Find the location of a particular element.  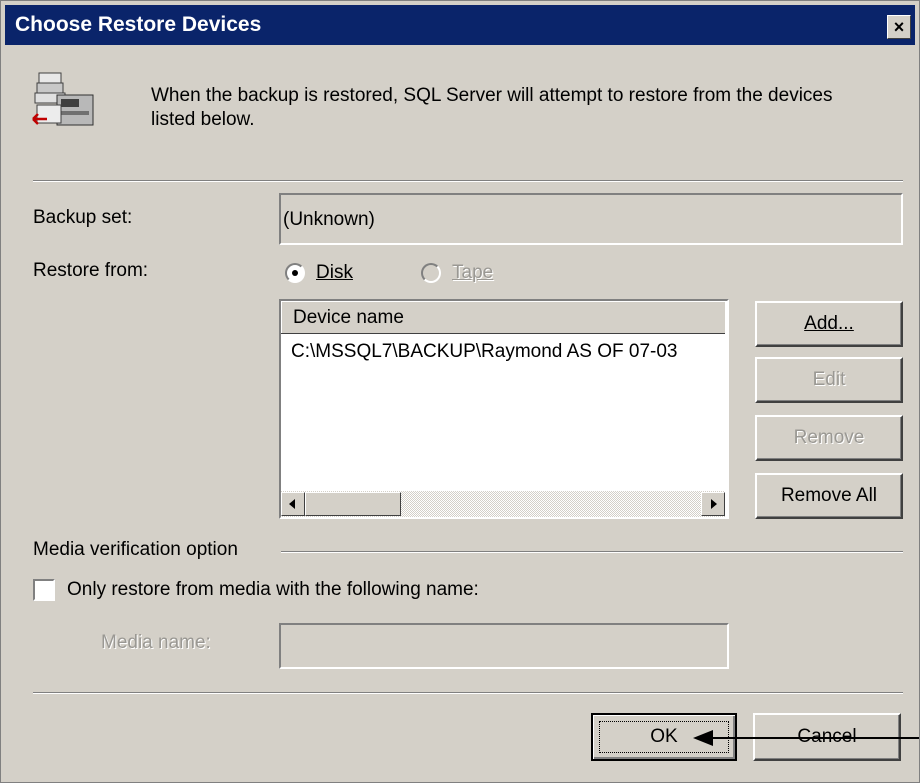

title-bar: Choose Restore Devices × is located at coordinates (460, 25).